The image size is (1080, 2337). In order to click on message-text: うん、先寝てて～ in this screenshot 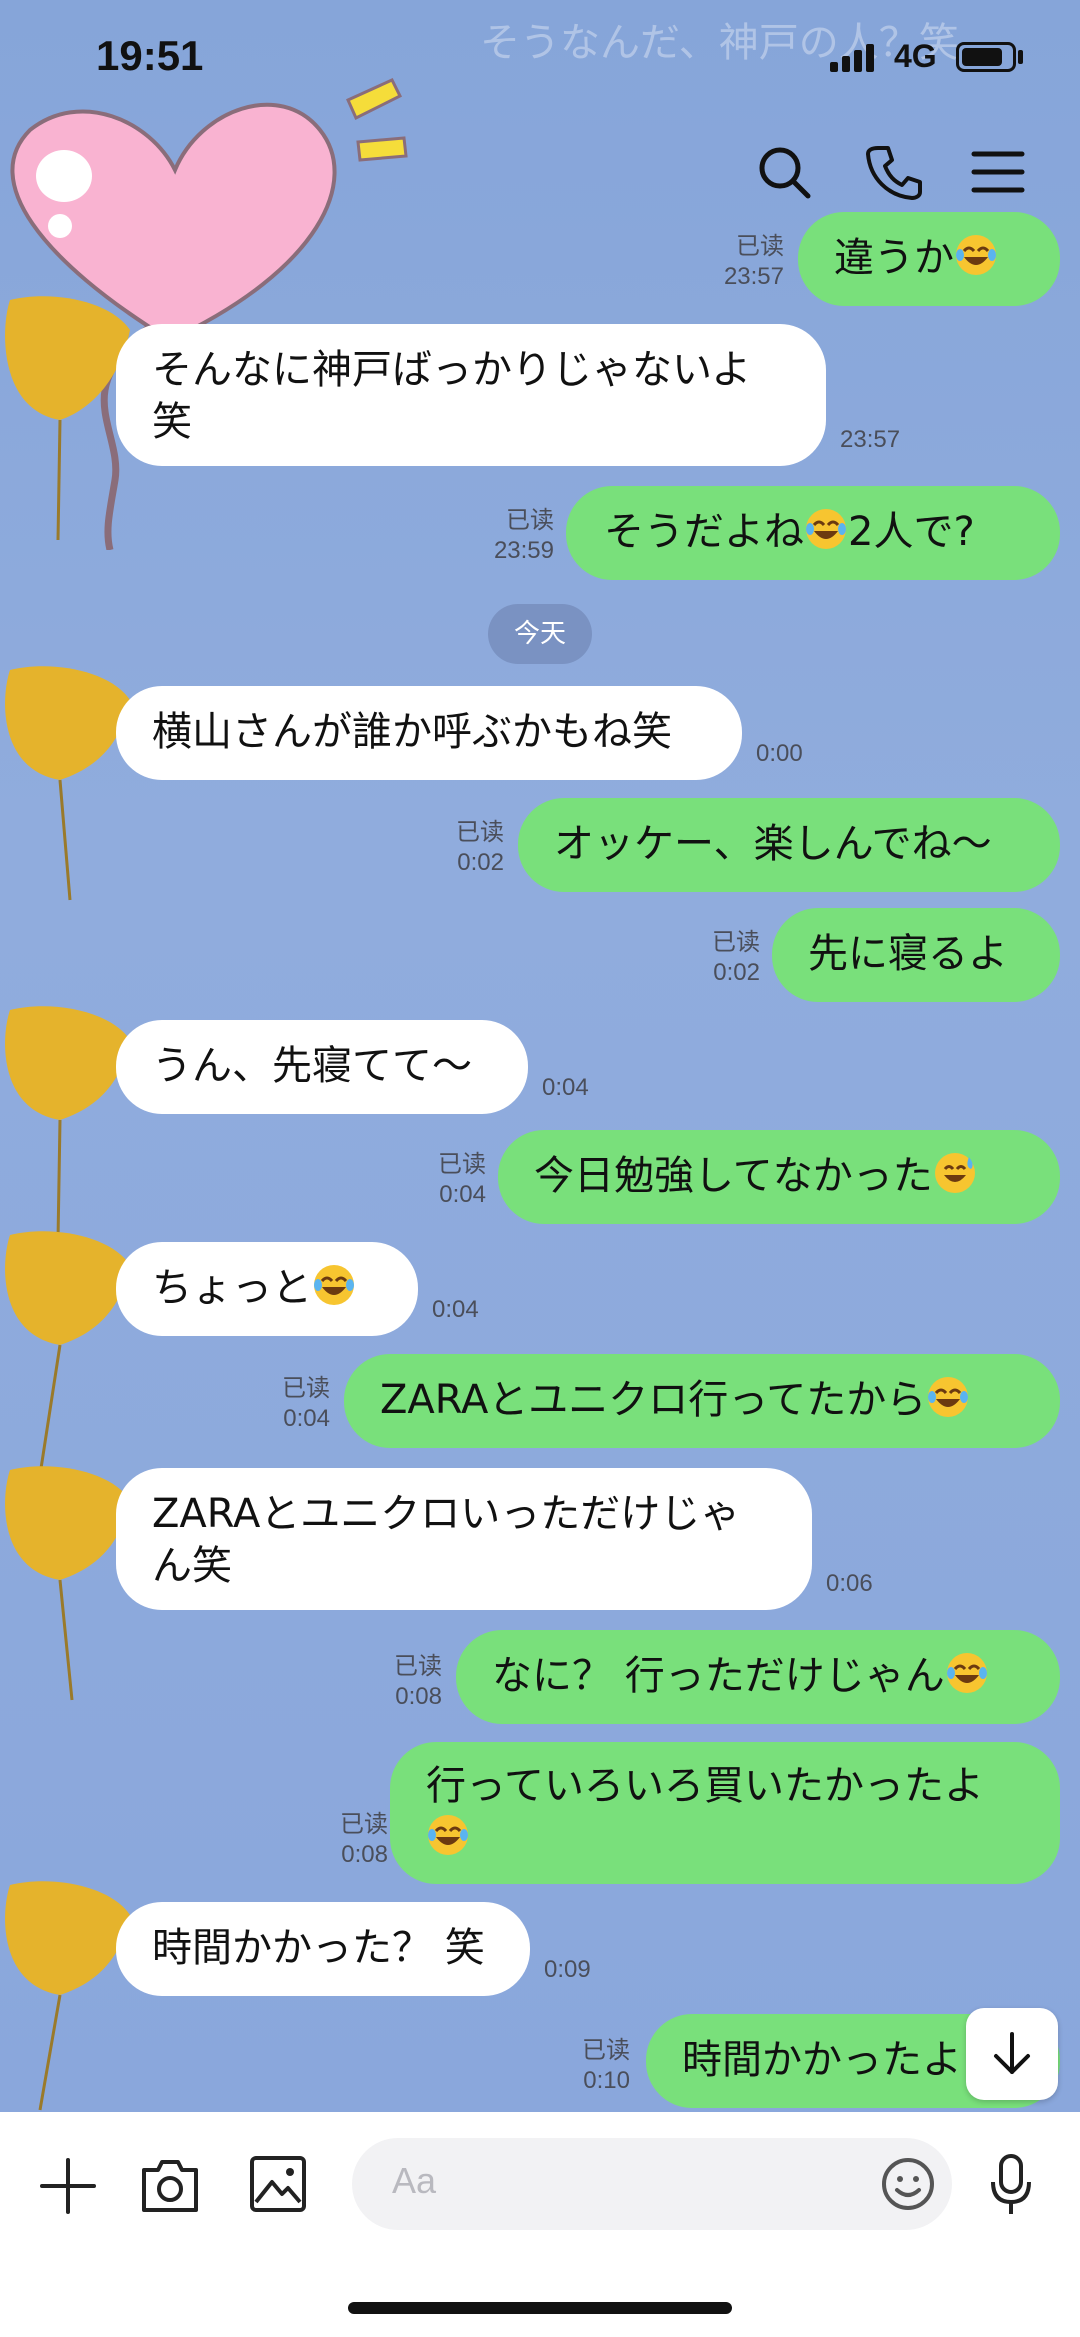, I will do `click(312, 1066)`.